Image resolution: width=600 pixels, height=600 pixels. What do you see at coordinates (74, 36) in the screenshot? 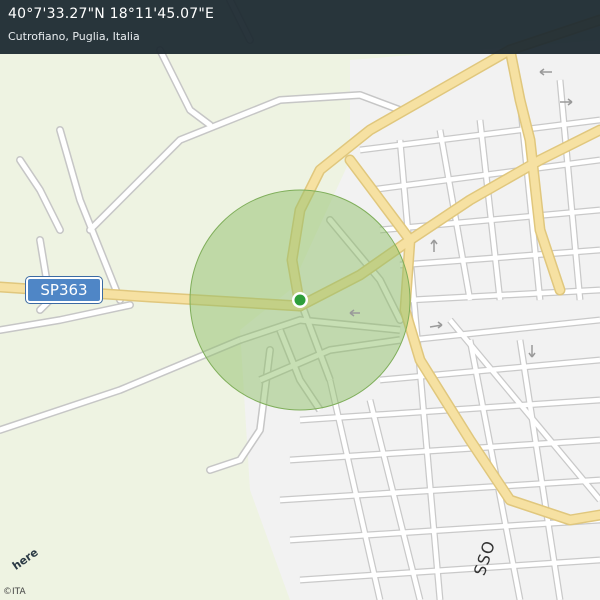
I see `place-name-text: Cutrofiano, Puglia, Italia` at bounding box center [74, 36].